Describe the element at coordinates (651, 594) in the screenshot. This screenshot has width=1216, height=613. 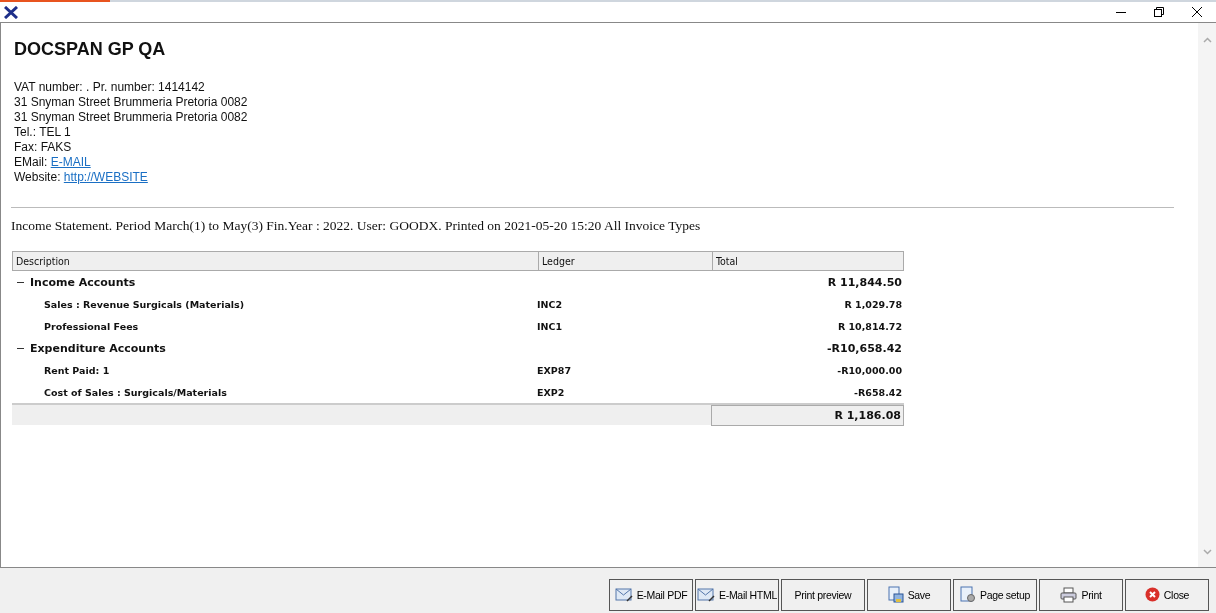
I see `action-button: E-Mail PDF` at that location.